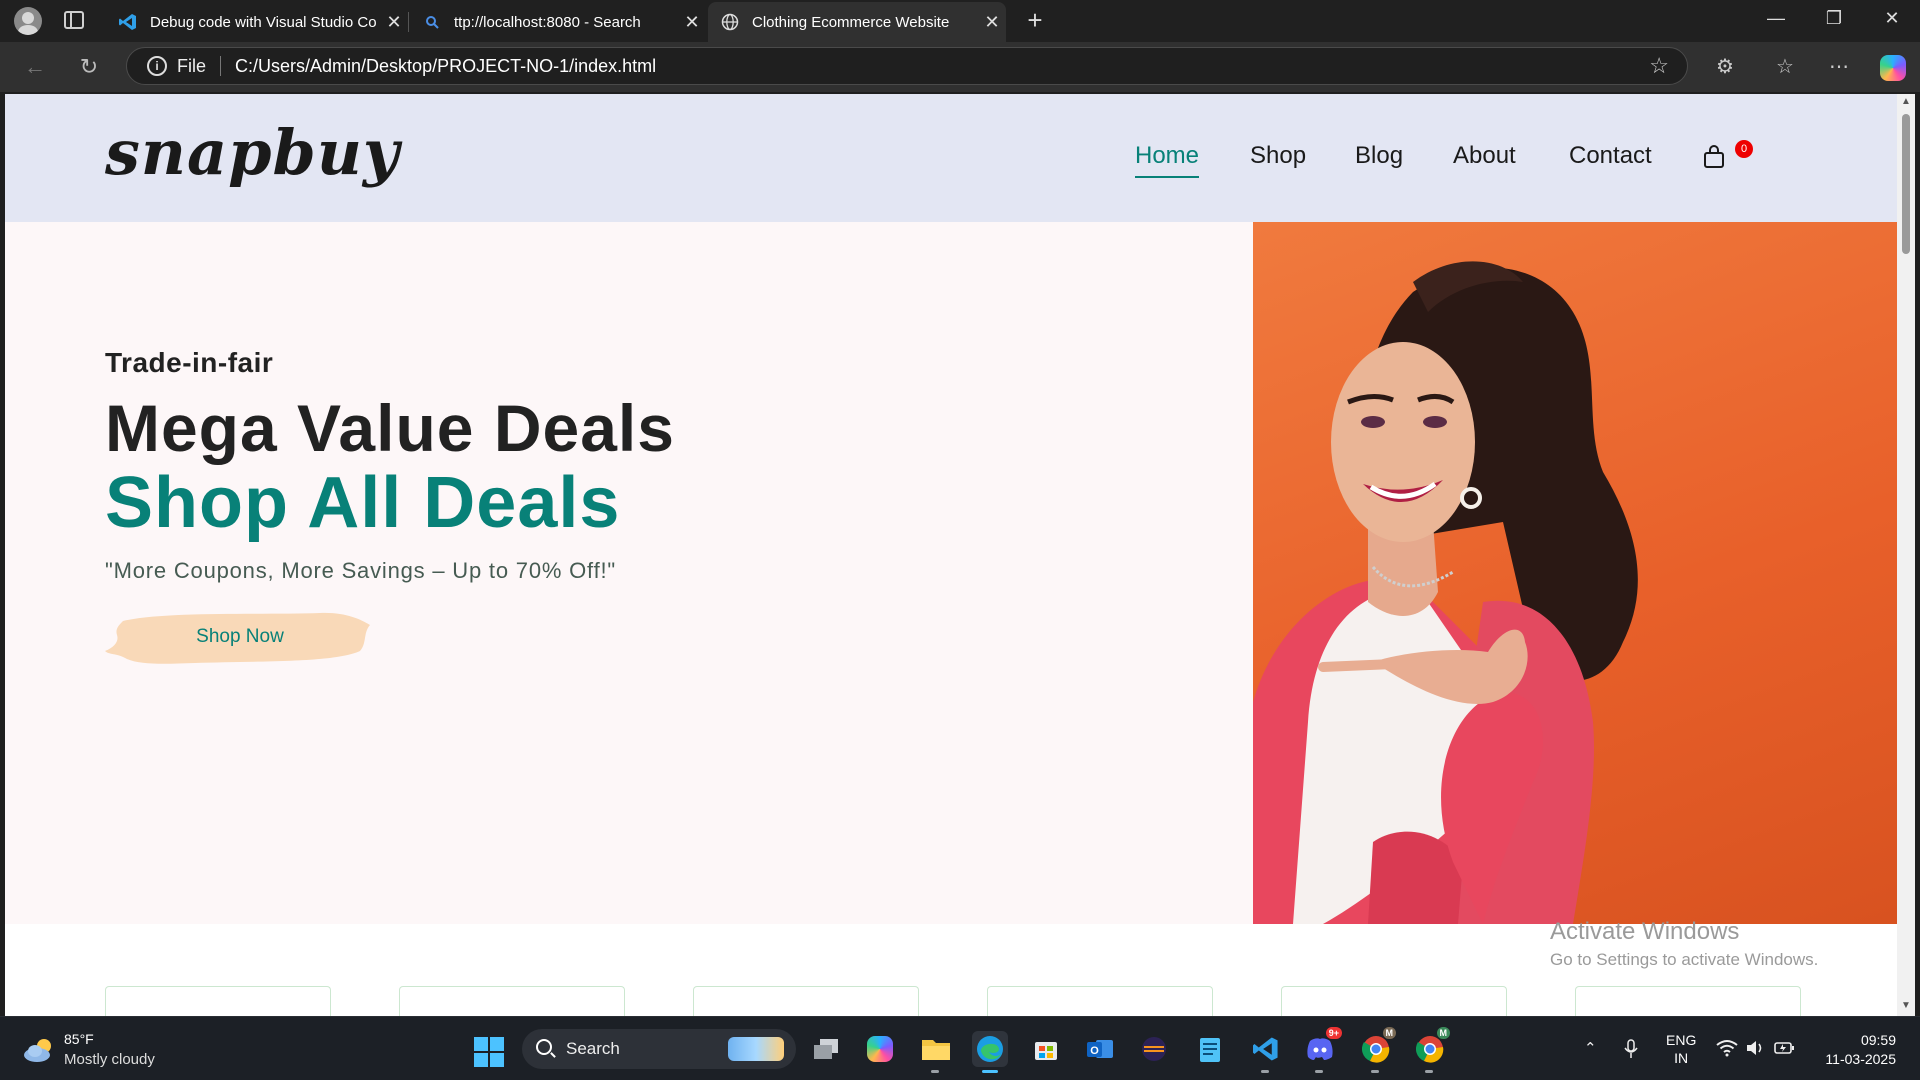  I want to click on tab-divider, so click(408, 22).